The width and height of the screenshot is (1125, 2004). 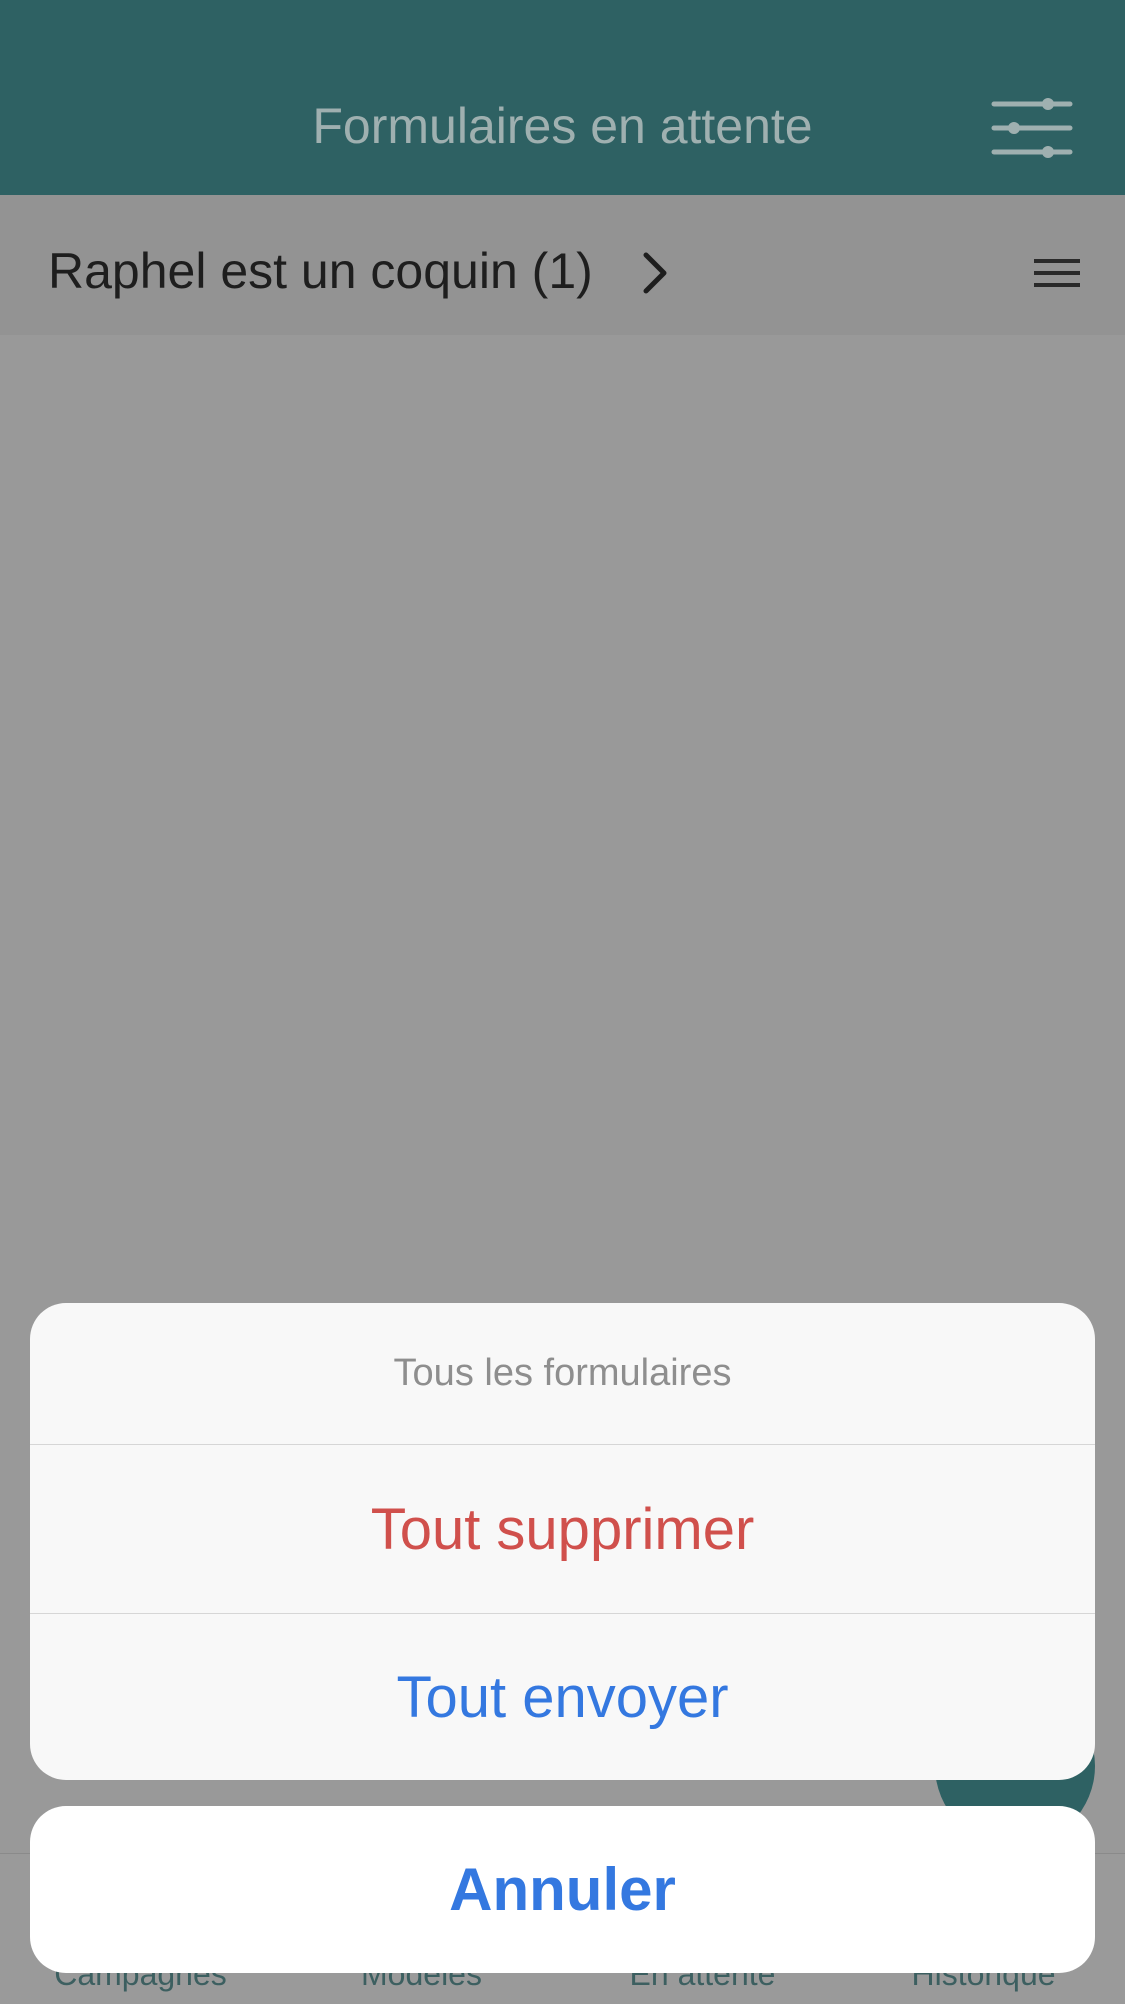 I want to click on cancel-button: Annuler, so click(x=562, y=1889).